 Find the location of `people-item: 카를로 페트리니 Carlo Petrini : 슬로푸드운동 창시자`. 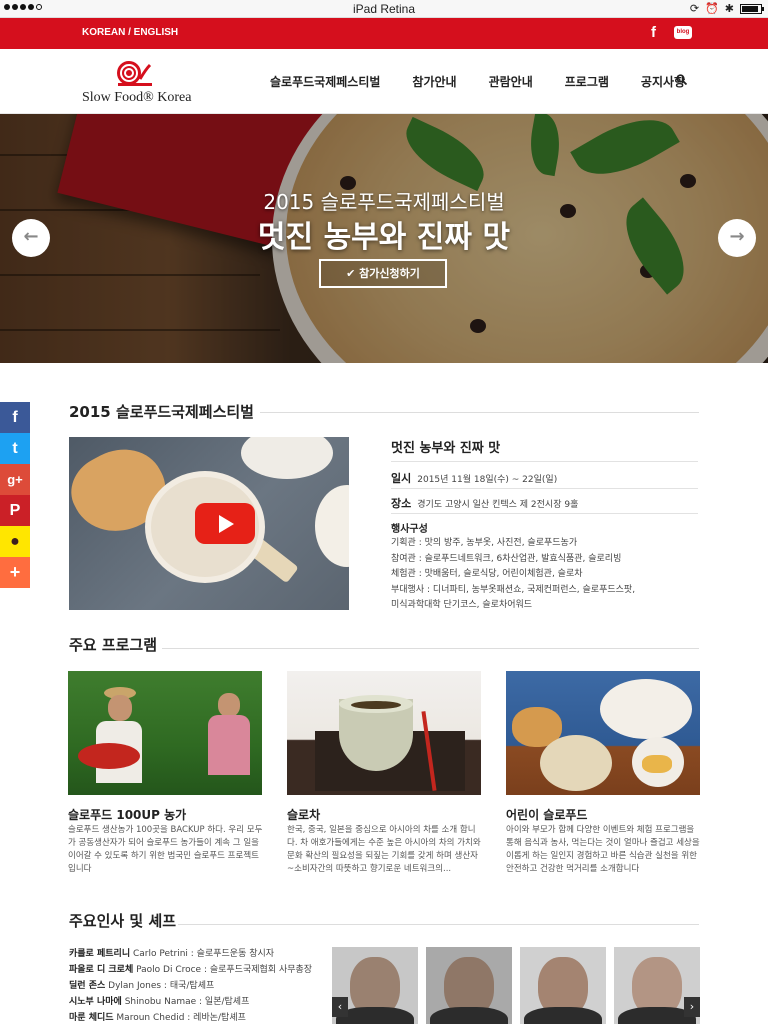

people-item: 카를로 페트리니 Carlo Petrini : 슬로푸드운동 창시자 is located at coordinates (190, 954).